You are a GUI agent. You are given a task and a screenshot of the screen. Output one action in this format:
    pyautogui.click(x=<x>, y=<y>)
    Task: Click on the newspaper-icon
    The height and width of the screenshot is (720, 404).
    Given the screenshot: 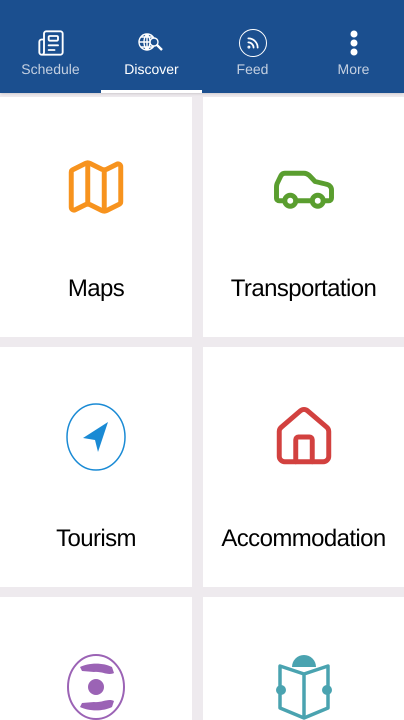 What is the action you would take?
    pyautogui.click(x=50, y=43)
    